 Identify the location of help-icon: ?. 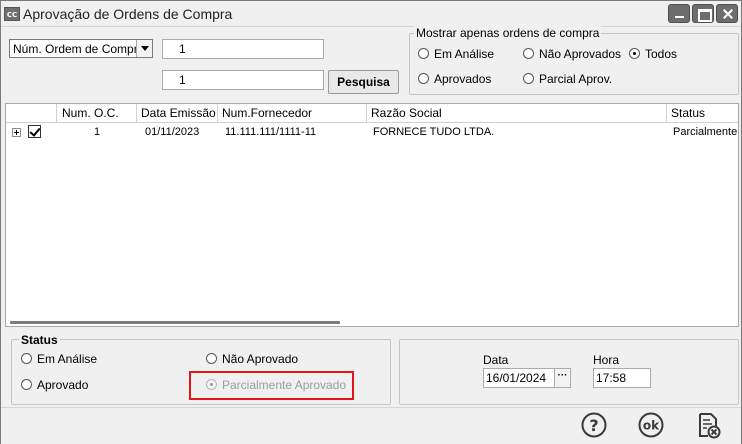
(594, 425).